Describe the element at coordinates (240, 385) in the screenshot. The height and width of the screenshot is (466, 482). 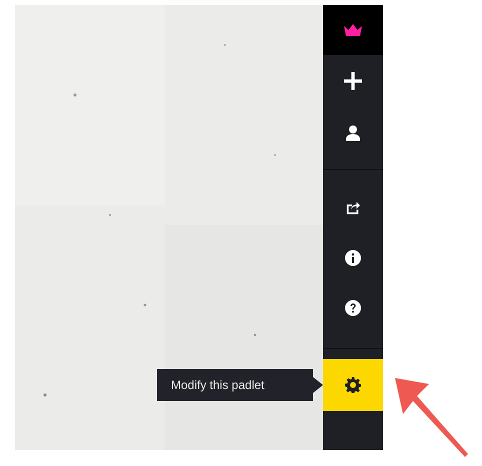
I see `tooltip: Modify this padlet` at that location.